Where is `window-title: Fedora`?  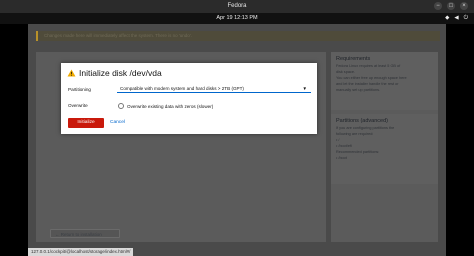
window-title: Fedora is located at coordinates (237, 6).